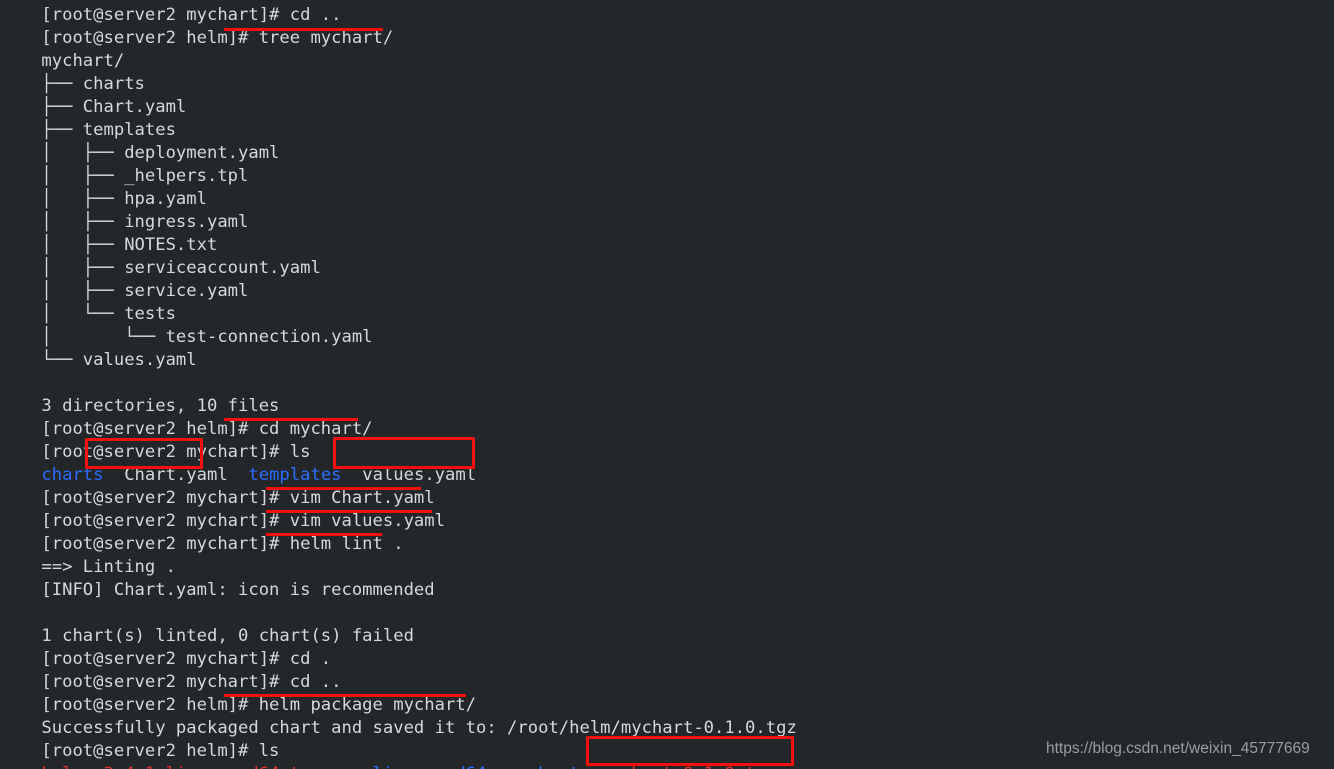  Describe the element at coordinates (196, 26) in the screenshot. I see `terminal-line-command-tree: [root@server2 helm]# tree mychart/` at that location.